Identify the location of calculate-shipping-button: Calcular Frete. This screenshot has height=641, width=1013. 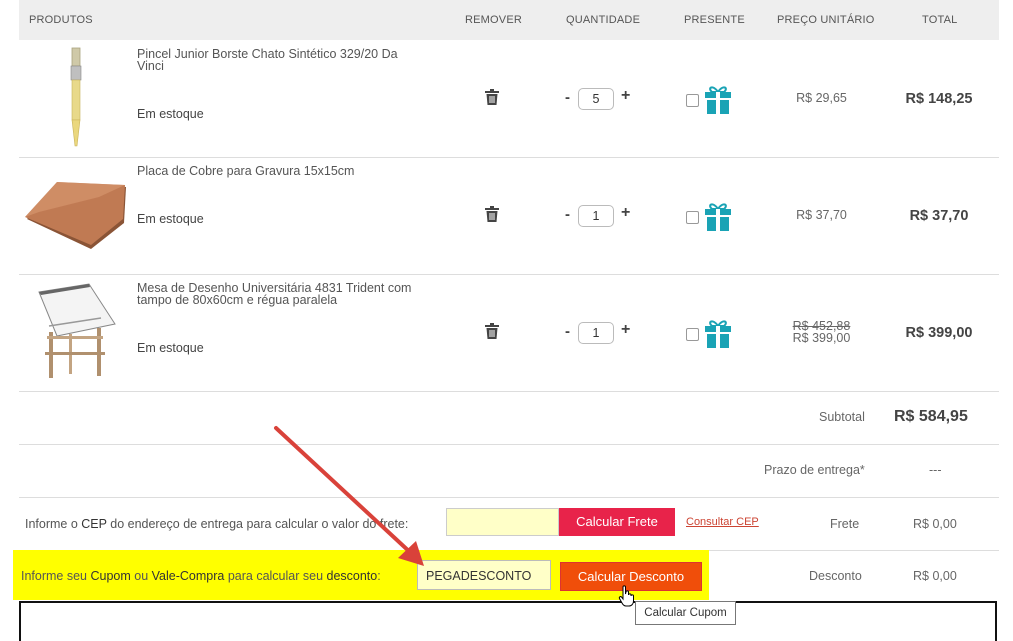
(617, 522).